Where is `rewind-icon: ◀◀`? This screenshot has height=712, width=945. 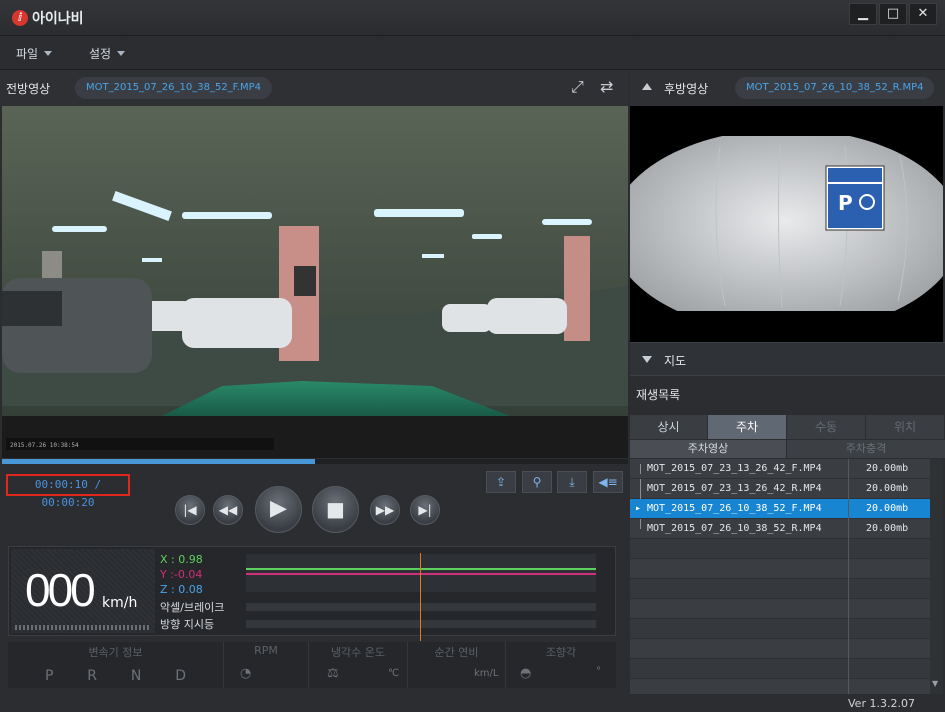 rewind-icon: ◀◀ is located at coordinates (228, 510).